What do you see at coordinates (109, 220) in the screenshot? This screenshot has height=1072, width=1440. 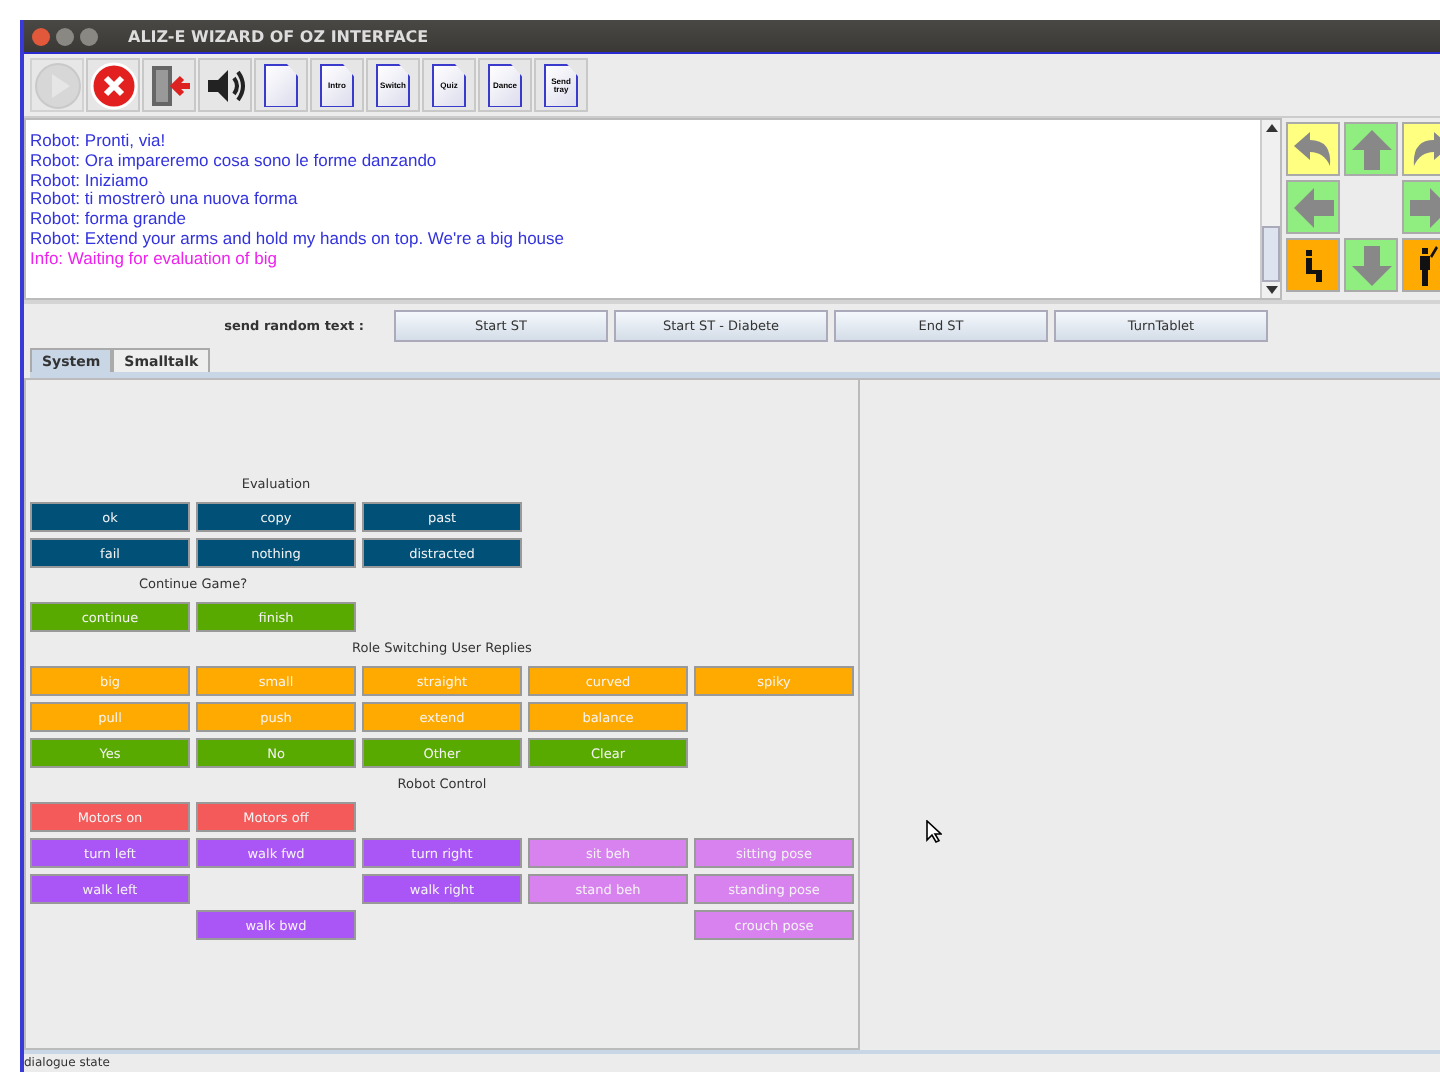 I see `log-line: Robot: forma grande` at bounding box center [109, 220].